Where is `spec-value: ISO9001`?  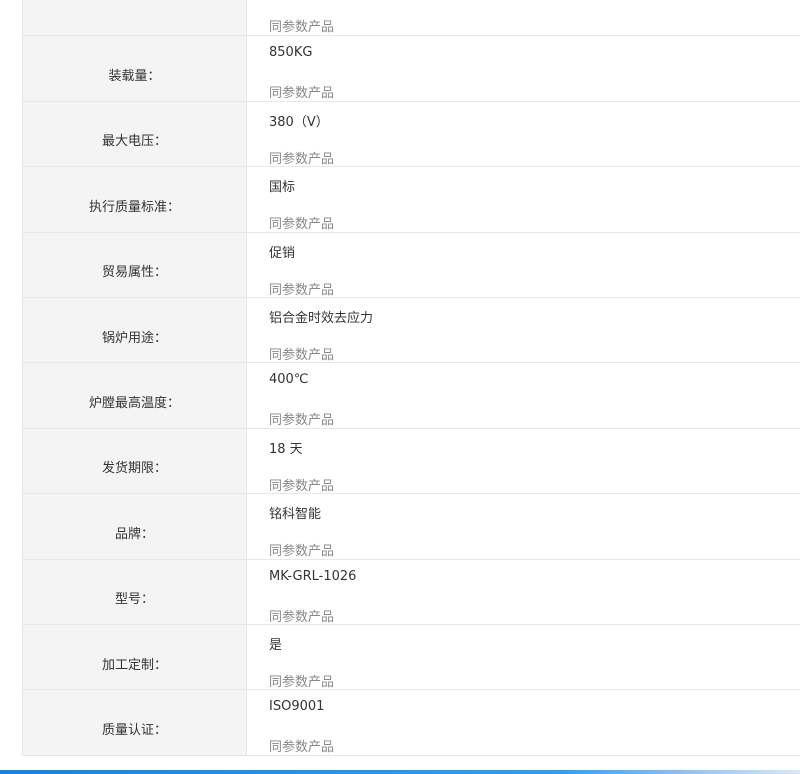
spec-value: ISO9001 is located at coordinates (297, 707).